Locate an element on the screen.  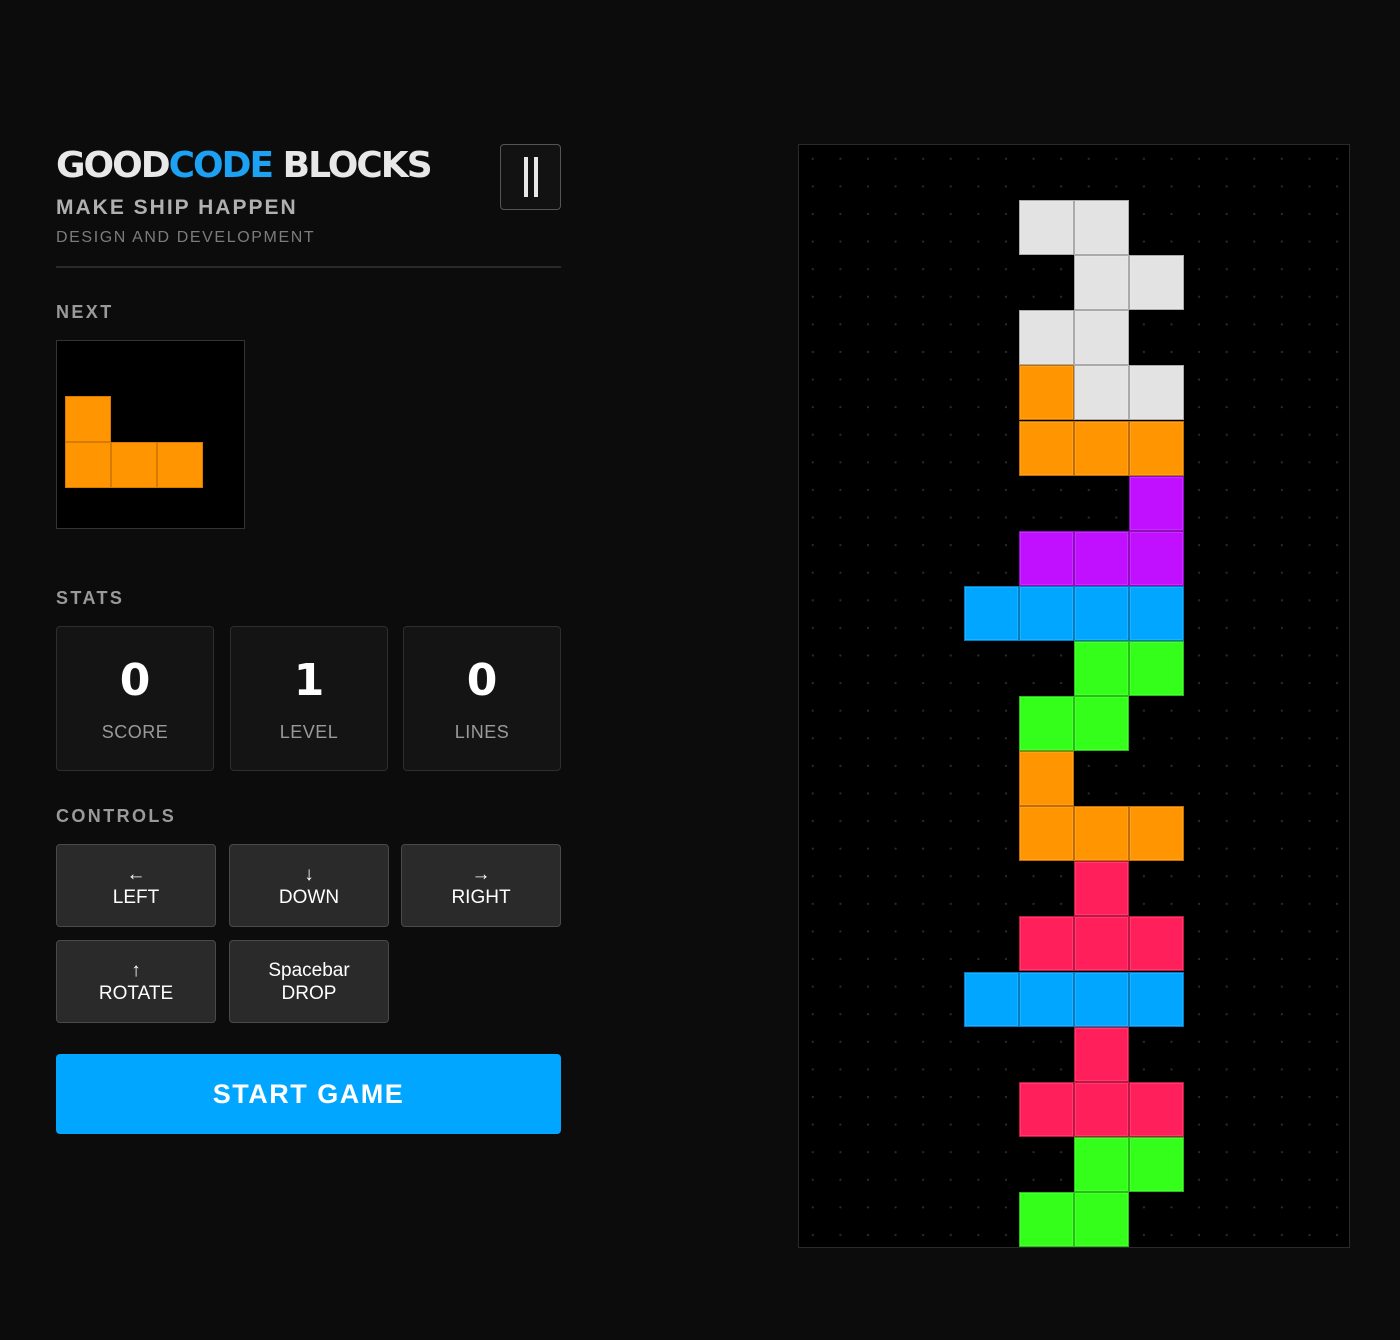
pause-icon-bar is located at coordinates (535, 177).